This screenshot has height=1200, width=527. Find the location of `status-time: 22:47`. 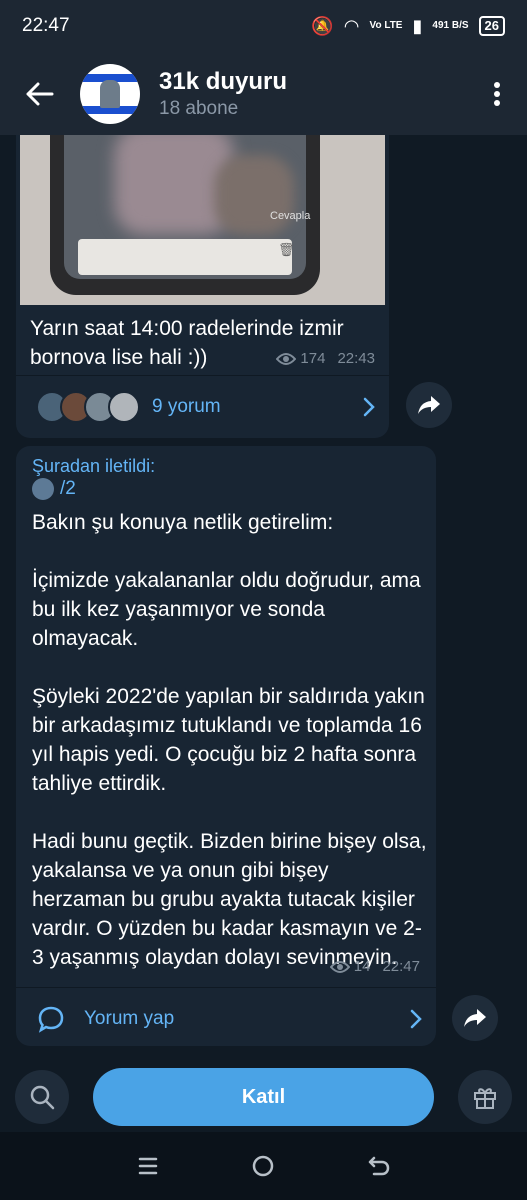

status-time: 22:47 is located at coordinates (46, 25).